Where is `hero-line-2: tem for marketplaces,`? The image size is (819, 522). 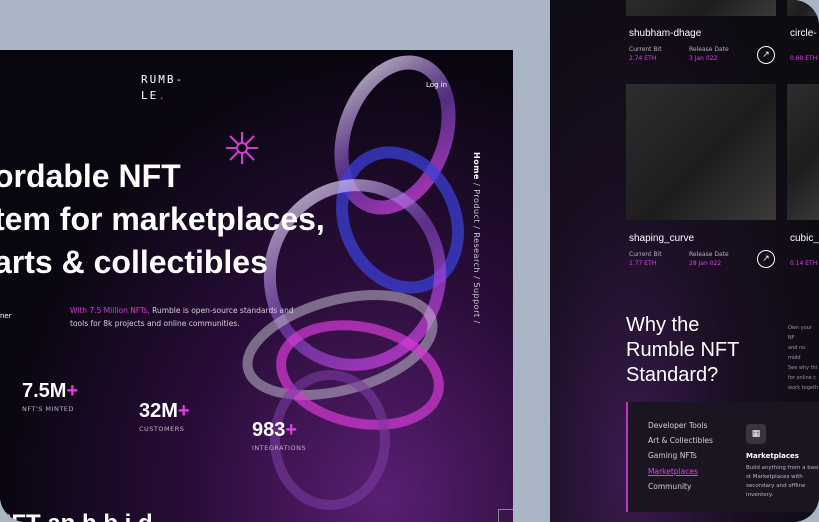
hero-line-2: tem for marketplaces, is located at coordinates (162, 219).